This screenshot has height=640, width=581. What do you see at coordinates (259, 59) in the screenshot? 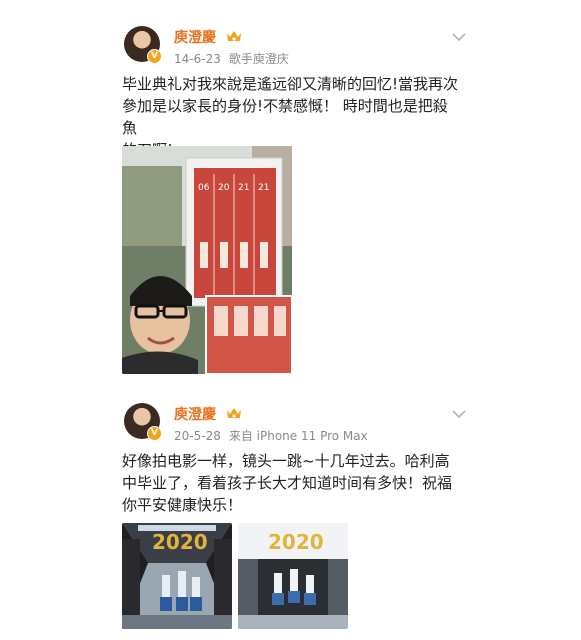
I see `post-source: 歌手庾澄庆` at bounding box center [259, 59].